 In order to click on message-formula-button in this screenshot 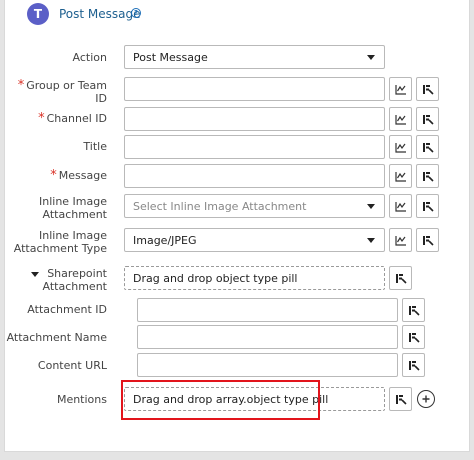, I will do `click(400, 176)`.